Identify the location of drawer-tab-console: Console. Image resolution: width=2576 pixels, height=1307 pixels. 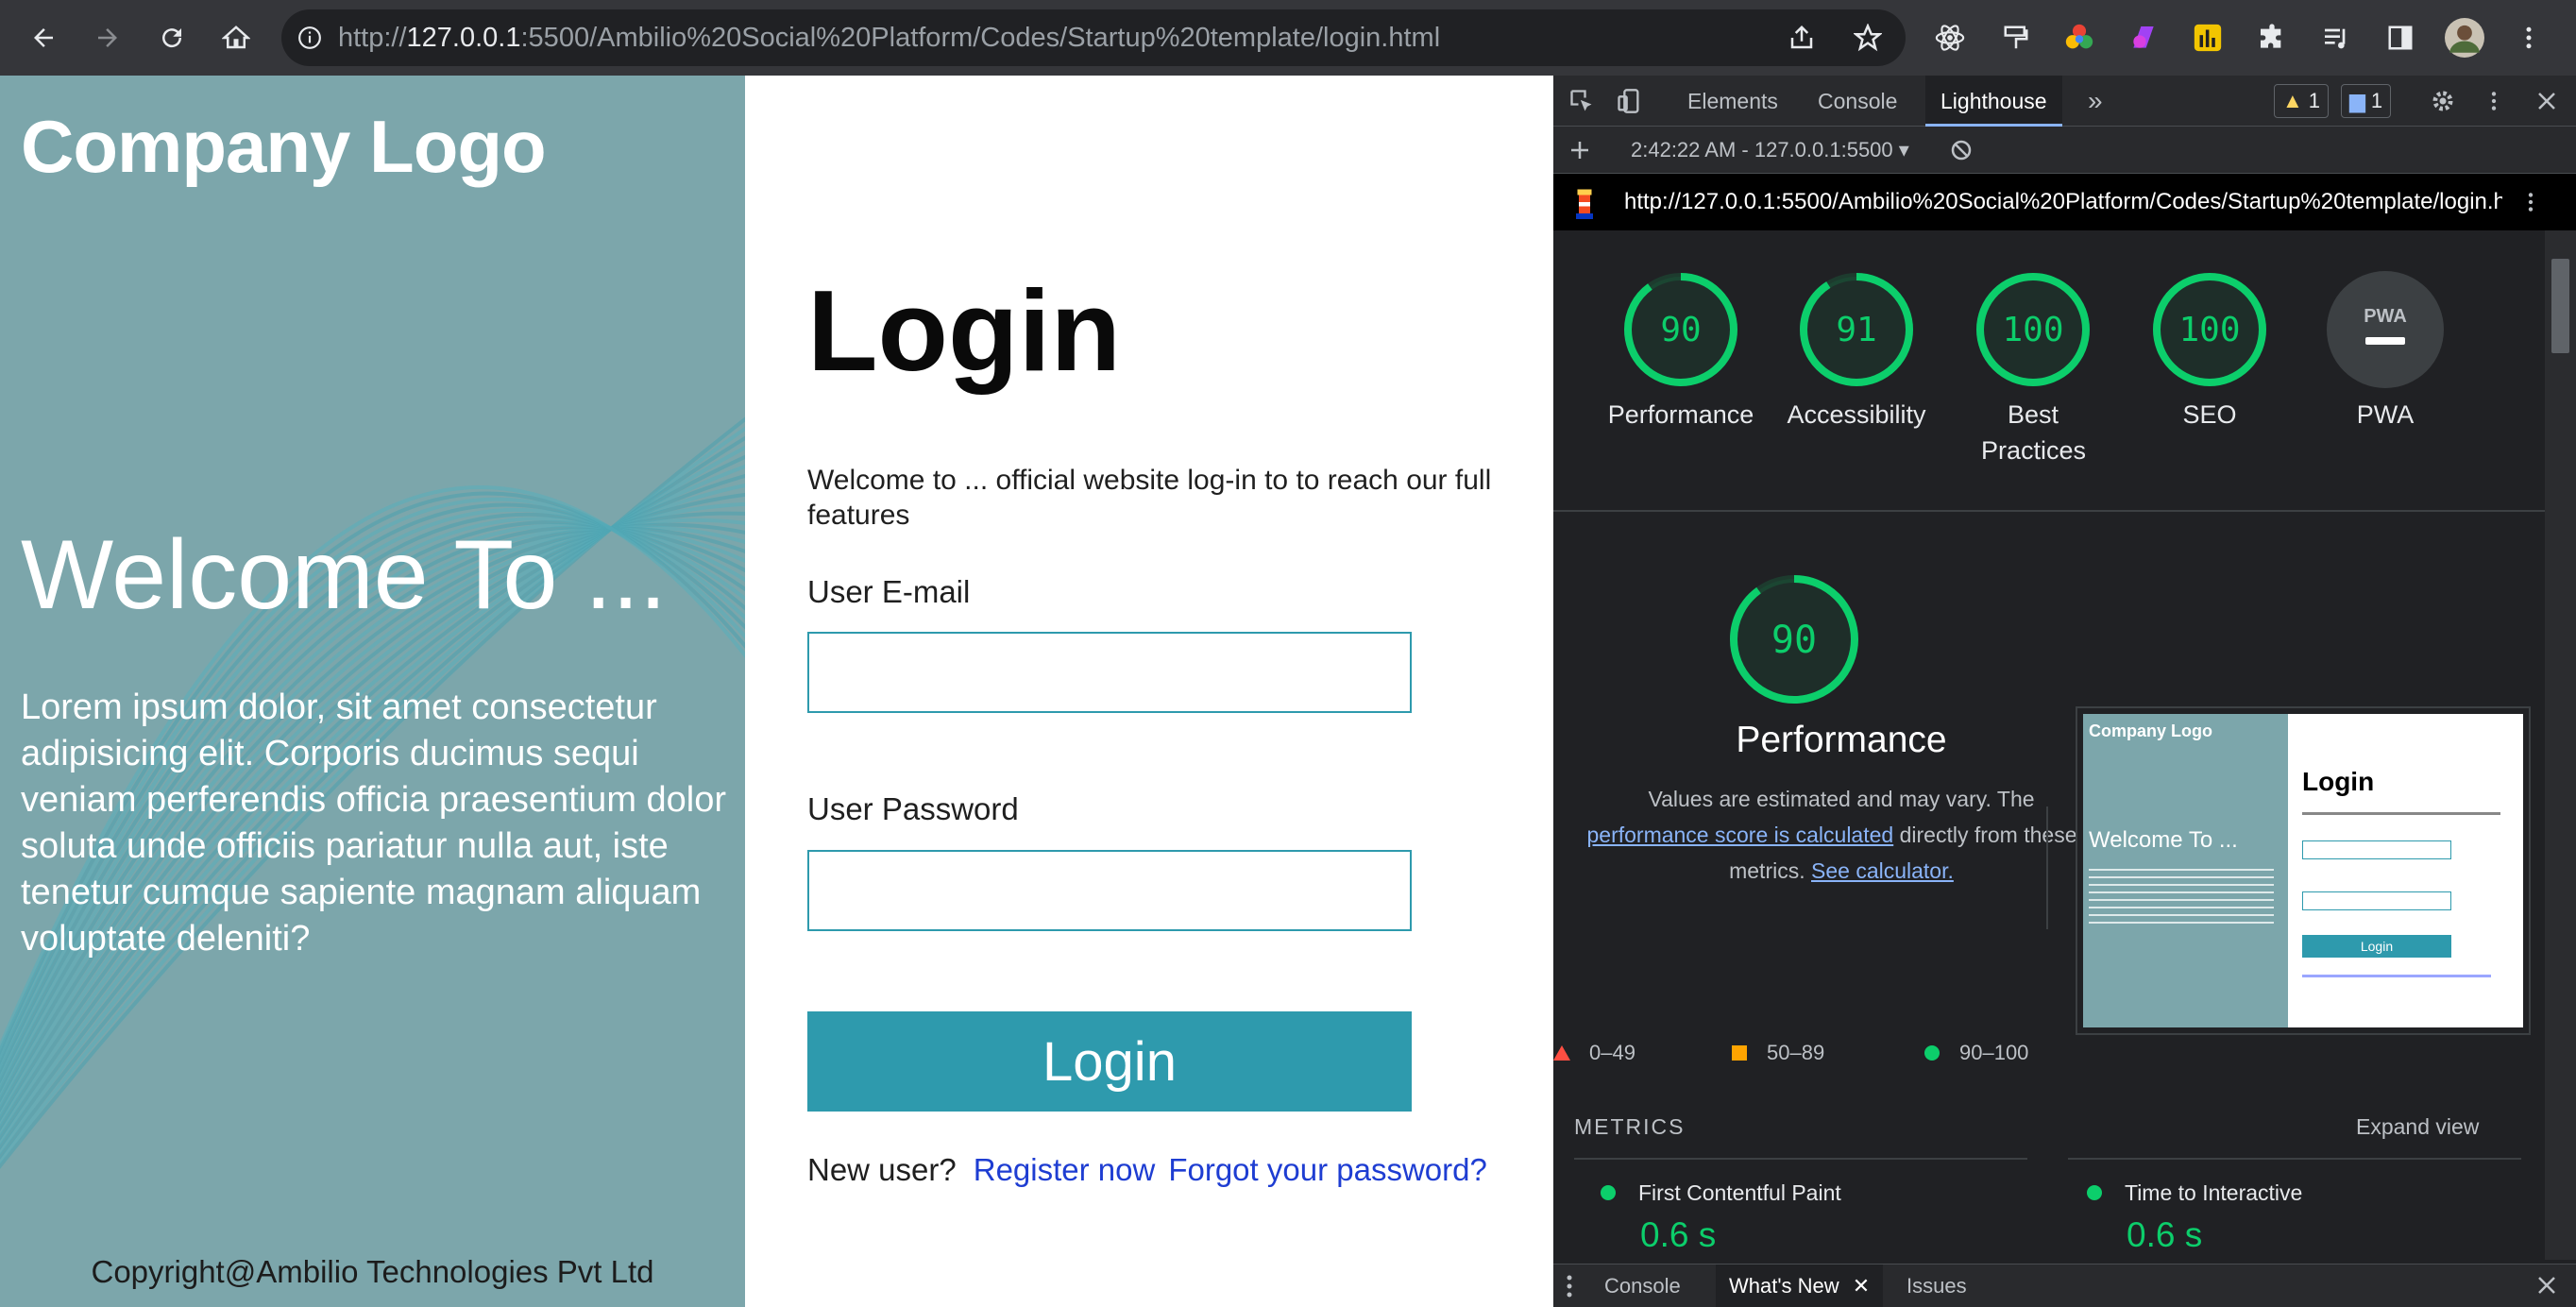
(1642, 1286).